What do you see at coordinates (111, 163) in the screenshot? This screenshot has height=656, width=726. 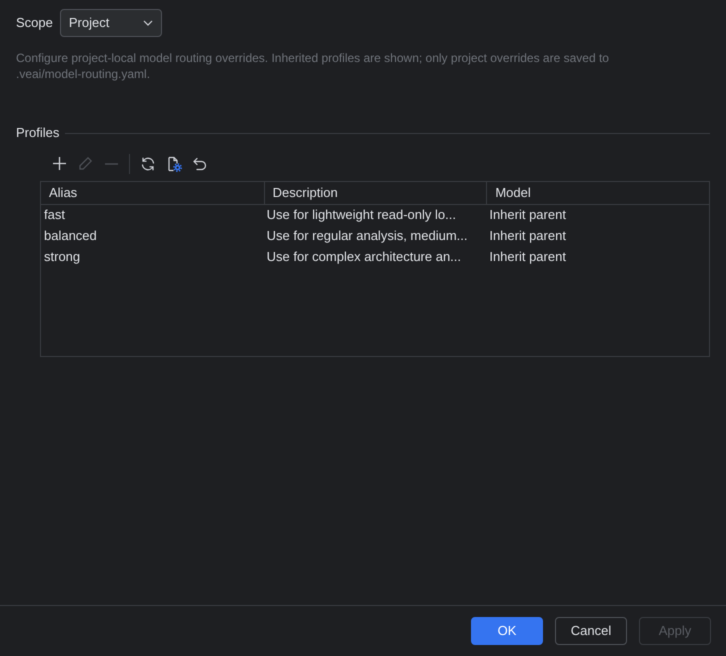 I see `minus-icon` at bounding box center [111, 163].